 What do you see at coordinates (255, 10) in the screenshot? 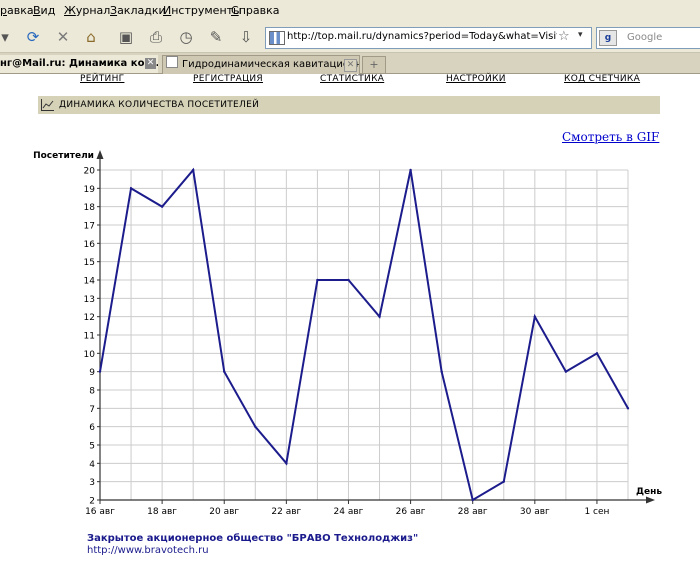
I see `menu-item-help: Справка` at bounding box center [255, 10].